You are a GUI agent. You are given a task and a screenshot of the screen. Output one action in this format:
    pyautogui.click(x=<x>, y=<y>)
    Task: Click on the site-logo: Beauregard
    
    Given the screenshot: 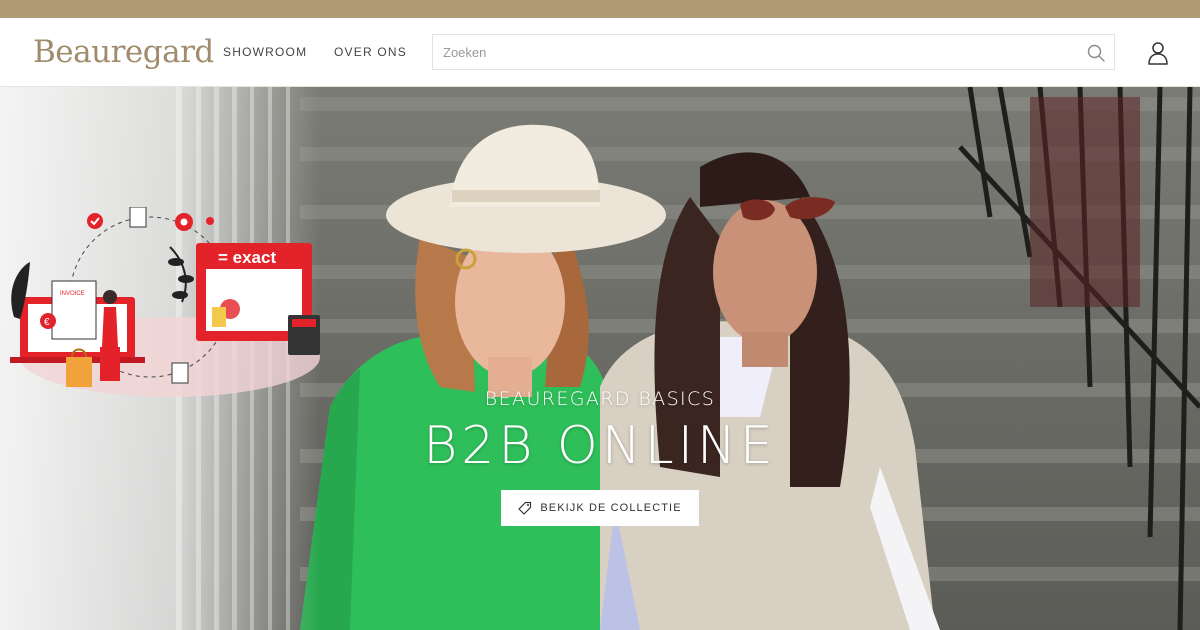 What is the action you would take?
    pyautogui.click(x=123, y=52)
    